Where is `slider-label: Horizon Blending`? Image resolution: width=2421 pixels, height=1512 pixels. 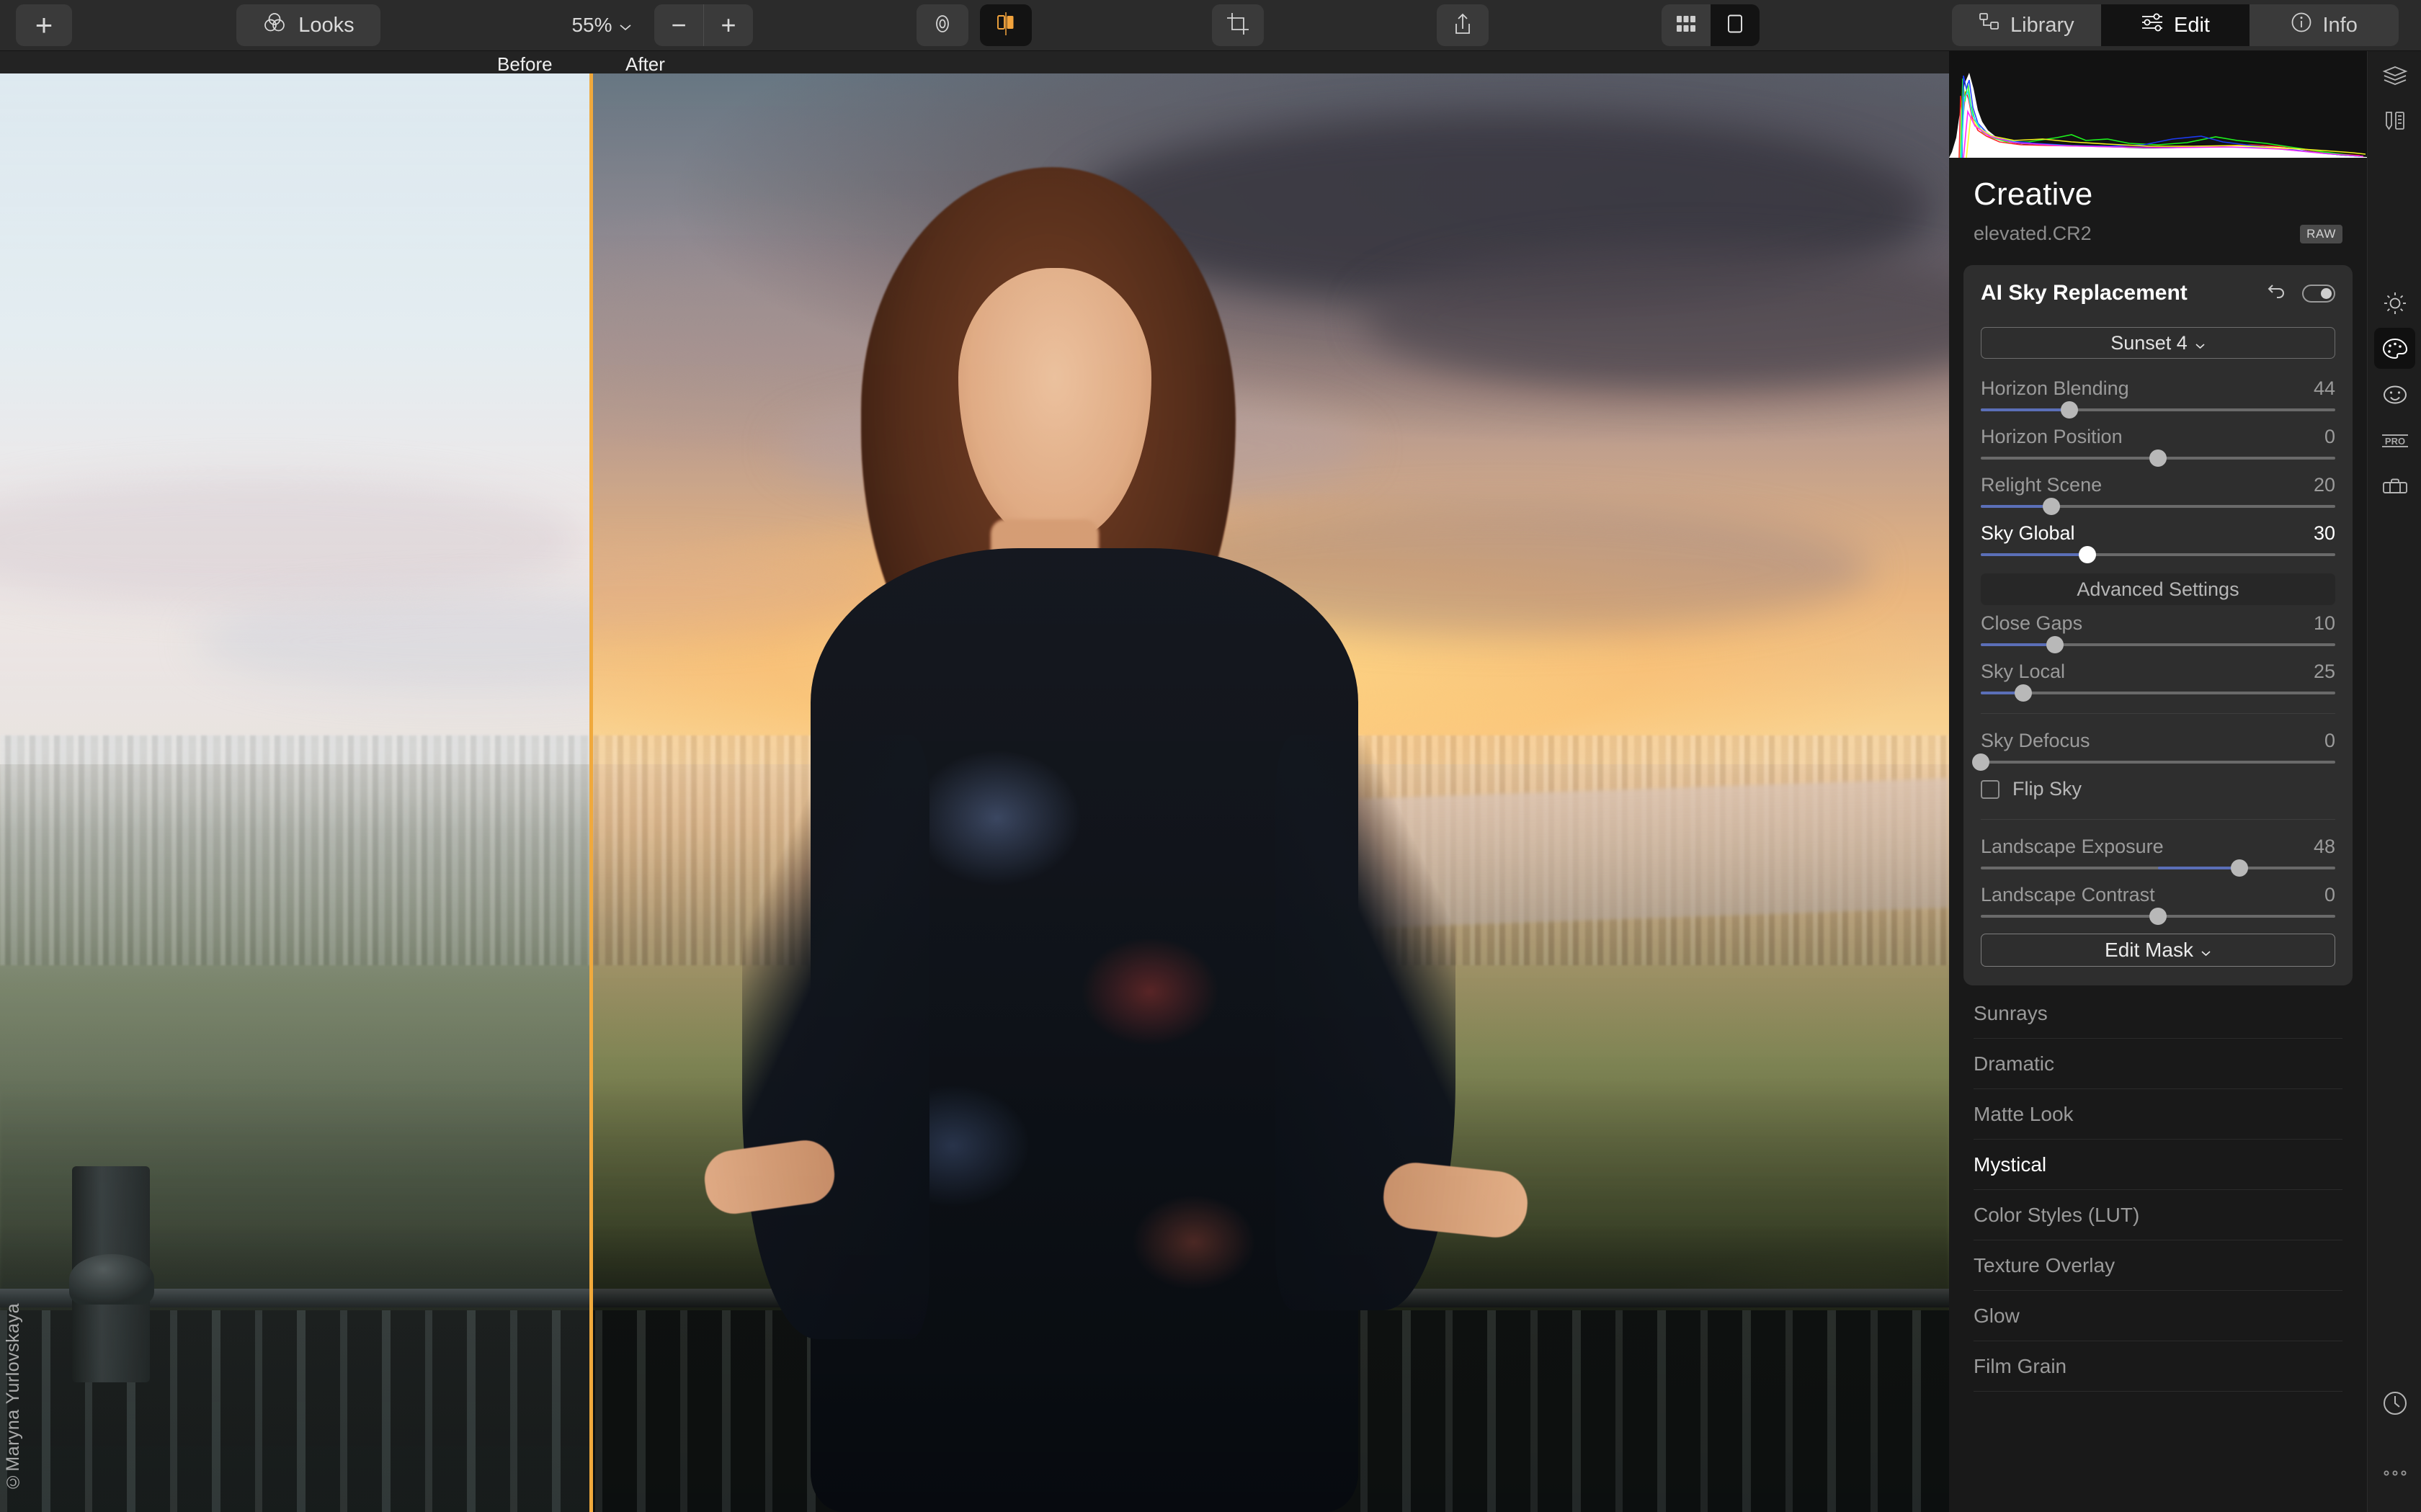 slider-label: Horizon Blending is located at coordinates (2055, 388).